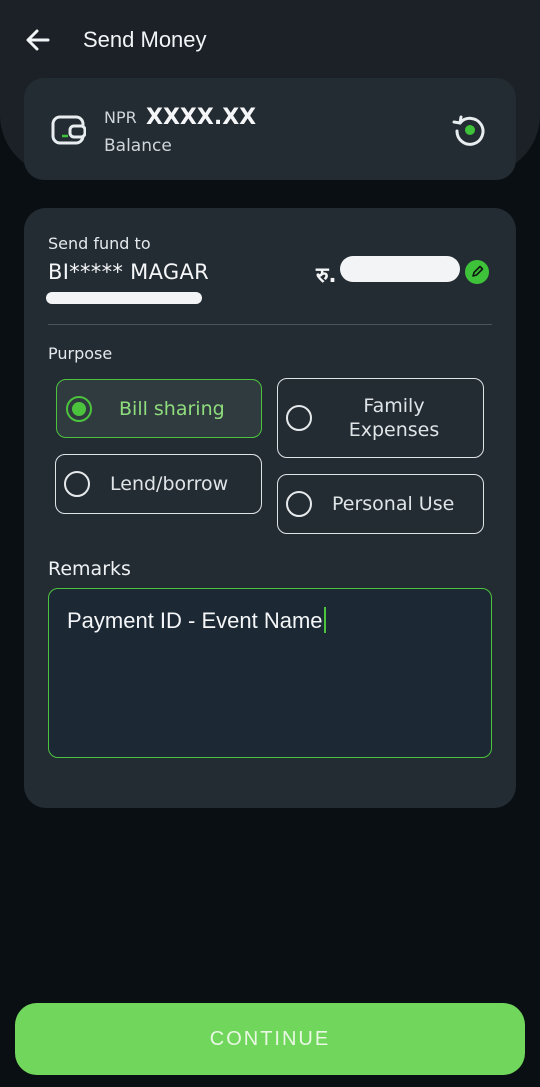 The height and width of the screenshot is (1087, 540). Describe the element at coordinates (120, 117) in the screenshot. I see `balance-currency: NPR` at that location.